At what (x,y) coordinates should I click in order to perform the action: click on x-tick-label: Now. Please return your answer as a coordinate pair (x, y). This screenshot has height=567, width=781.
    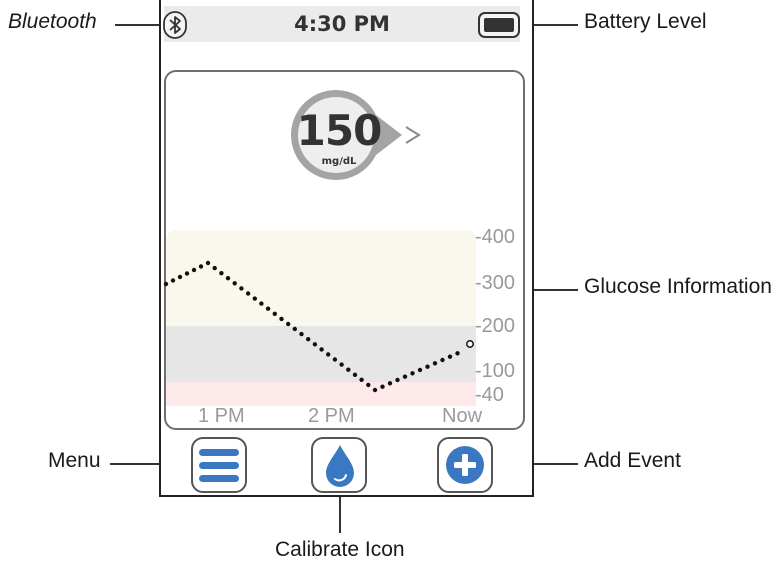
    Looking at the image, I should click on (462, 416).